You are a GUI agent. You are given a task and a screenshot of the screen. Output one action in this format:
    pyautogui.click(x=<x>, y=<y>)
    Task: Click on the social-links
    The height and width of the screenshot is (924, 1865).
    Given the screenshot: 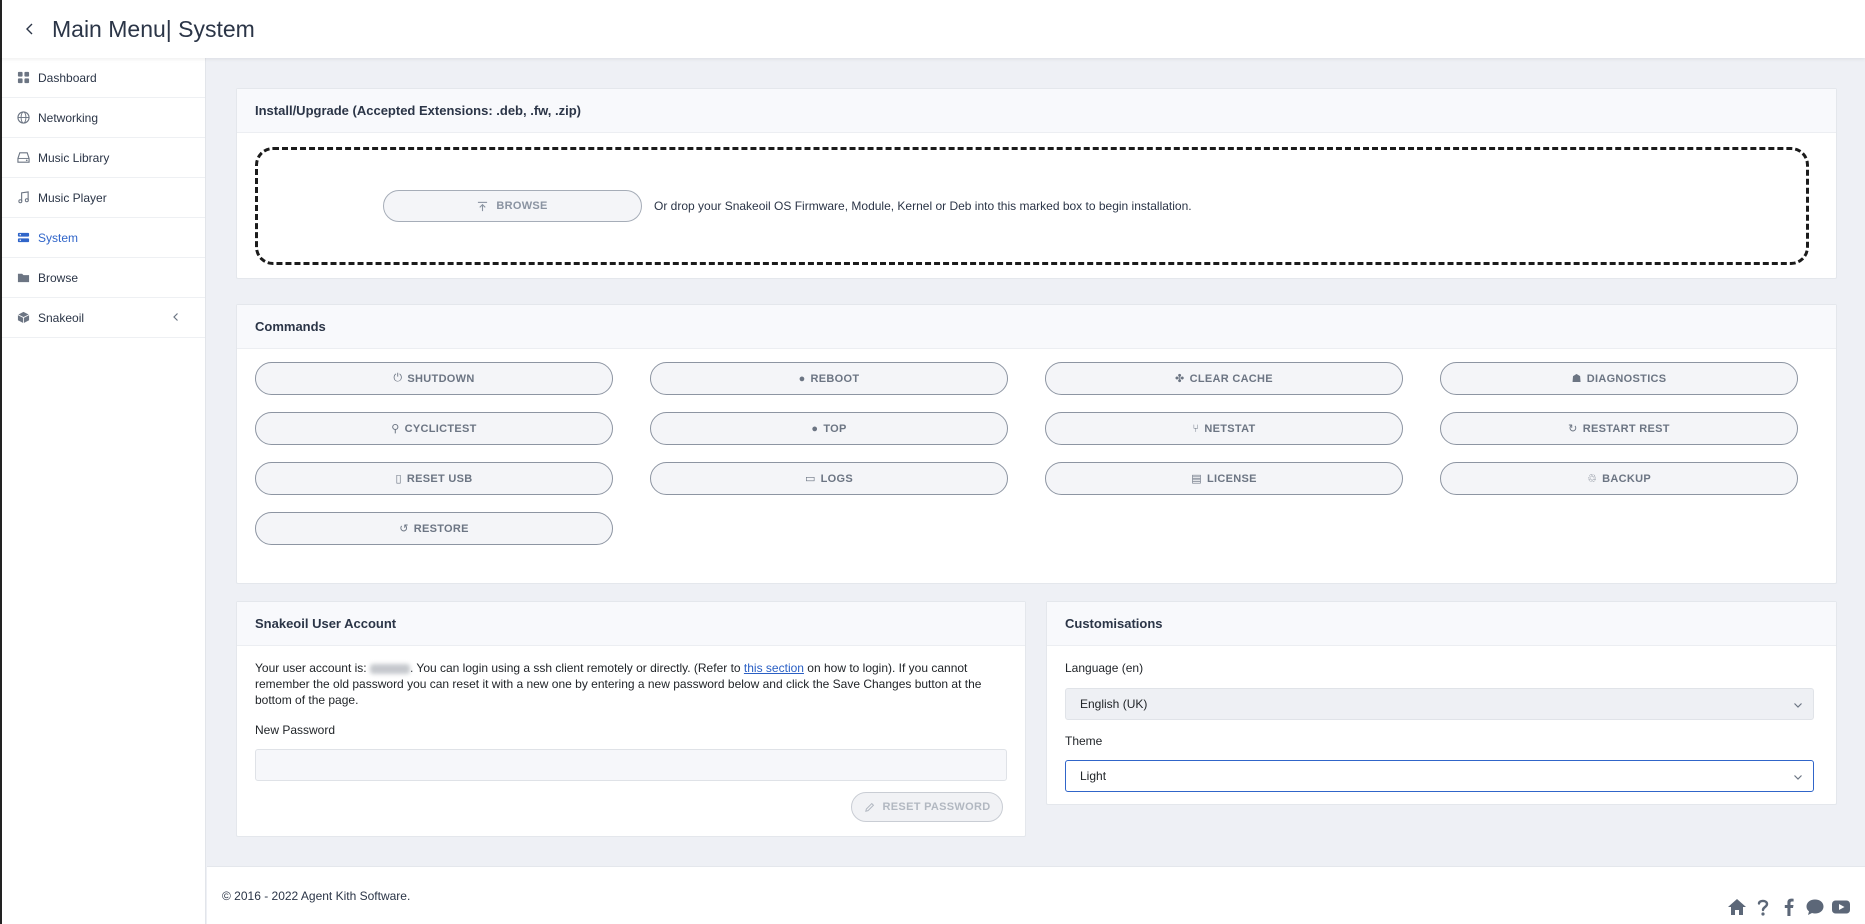 What is the action you would take?
    pyautogui.click(x=1789, y=907)
    